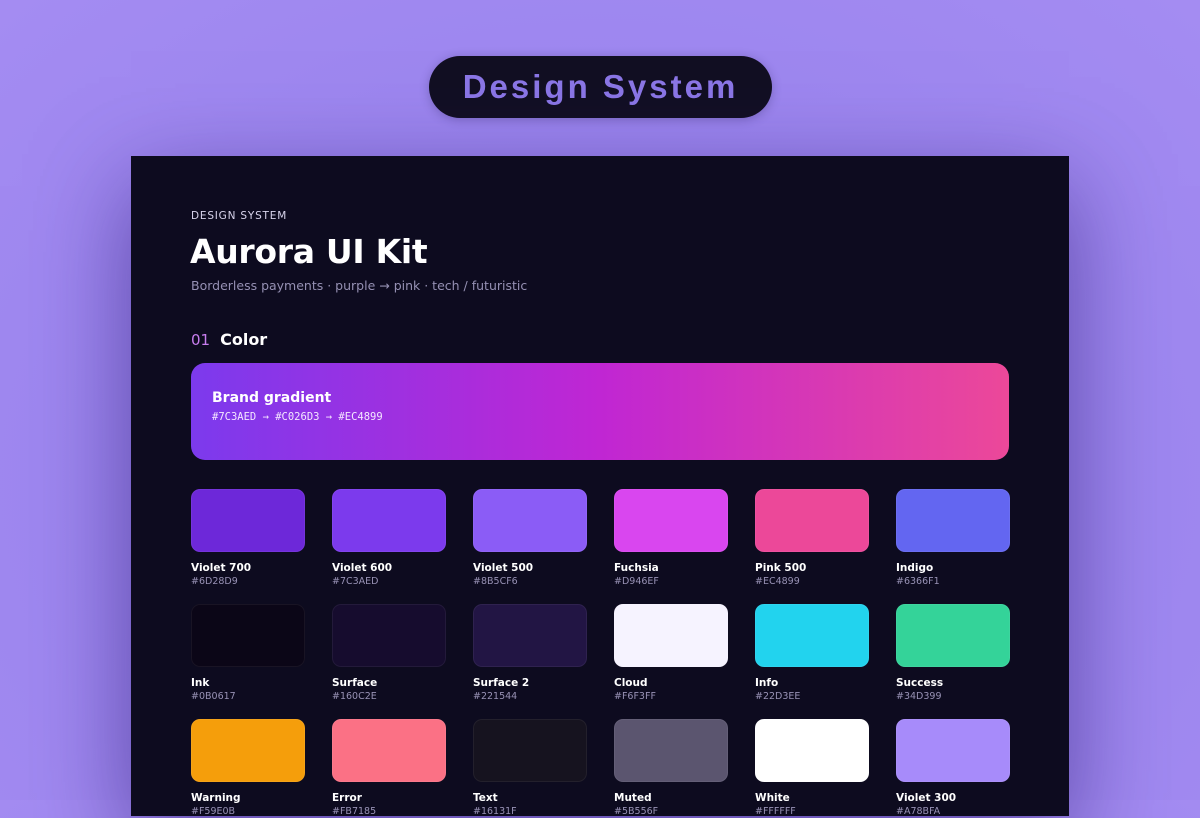 The image size is (1200, 818). I want to click on color-swatch: Pink 500 #EC4899, so click(812, 538).